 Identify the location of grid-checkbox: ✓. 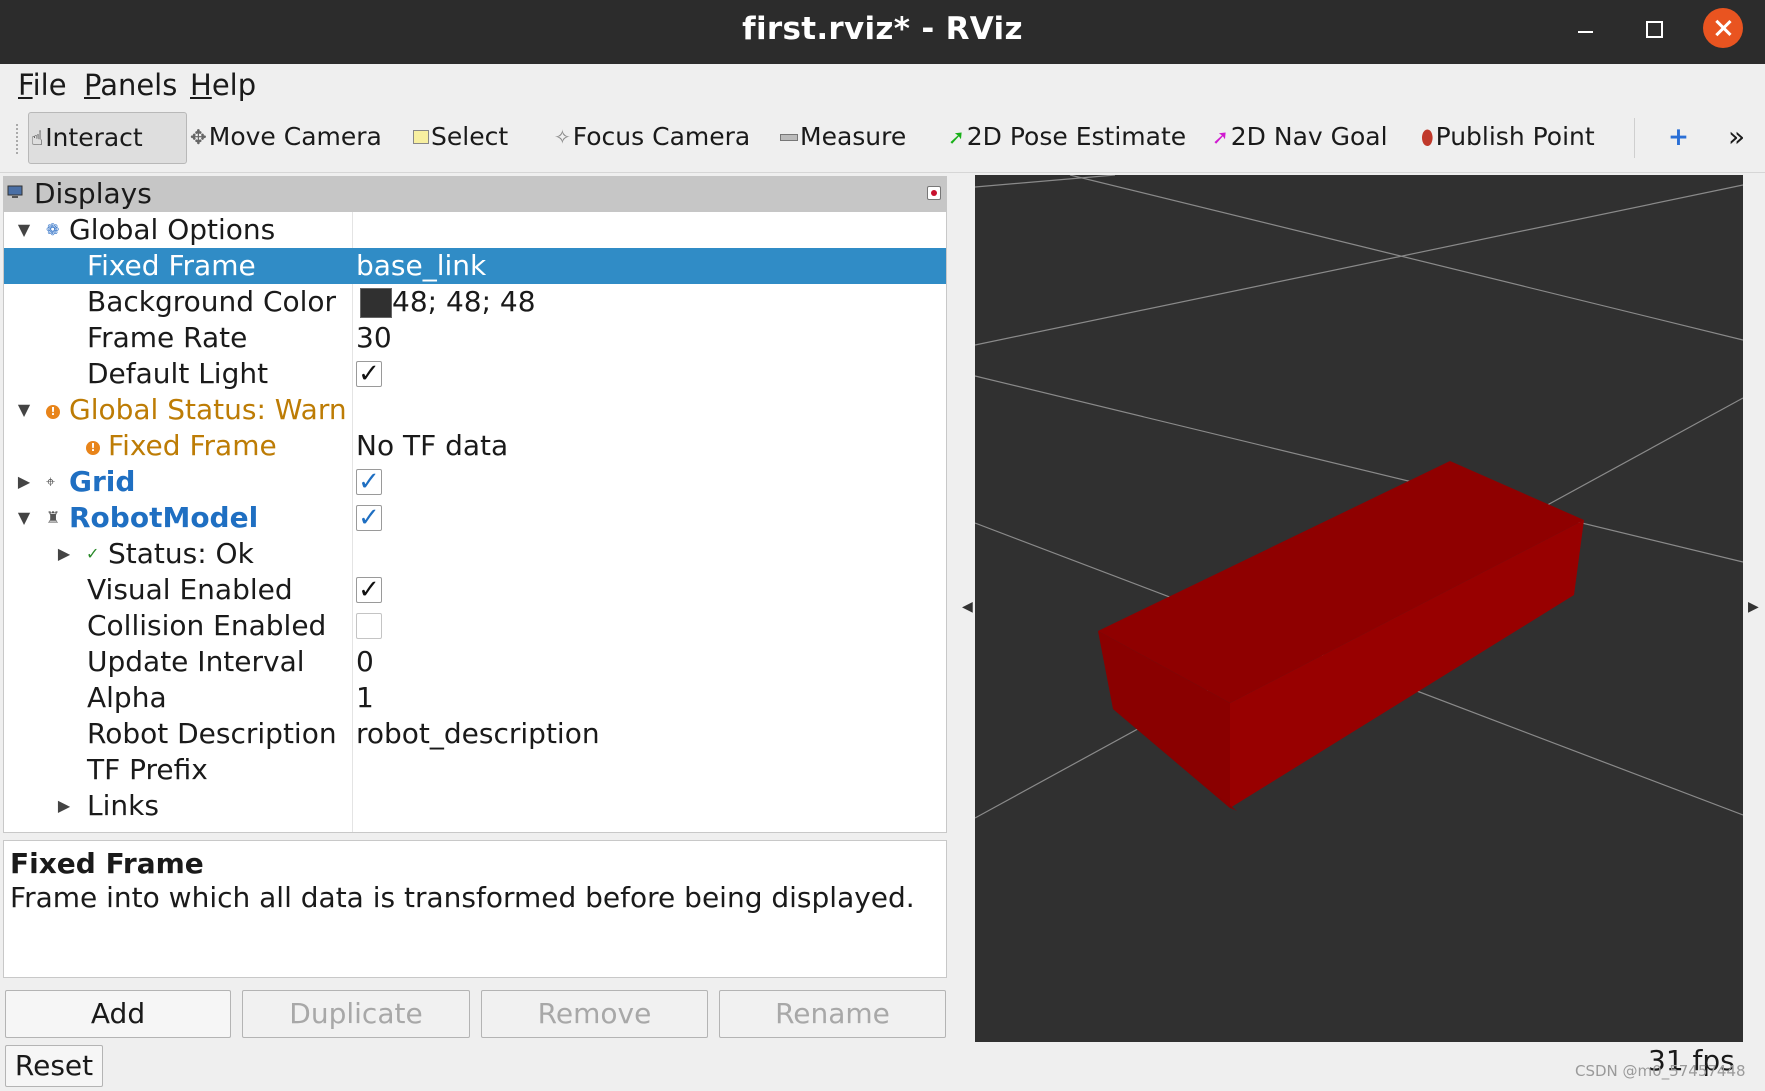
(369, 482).